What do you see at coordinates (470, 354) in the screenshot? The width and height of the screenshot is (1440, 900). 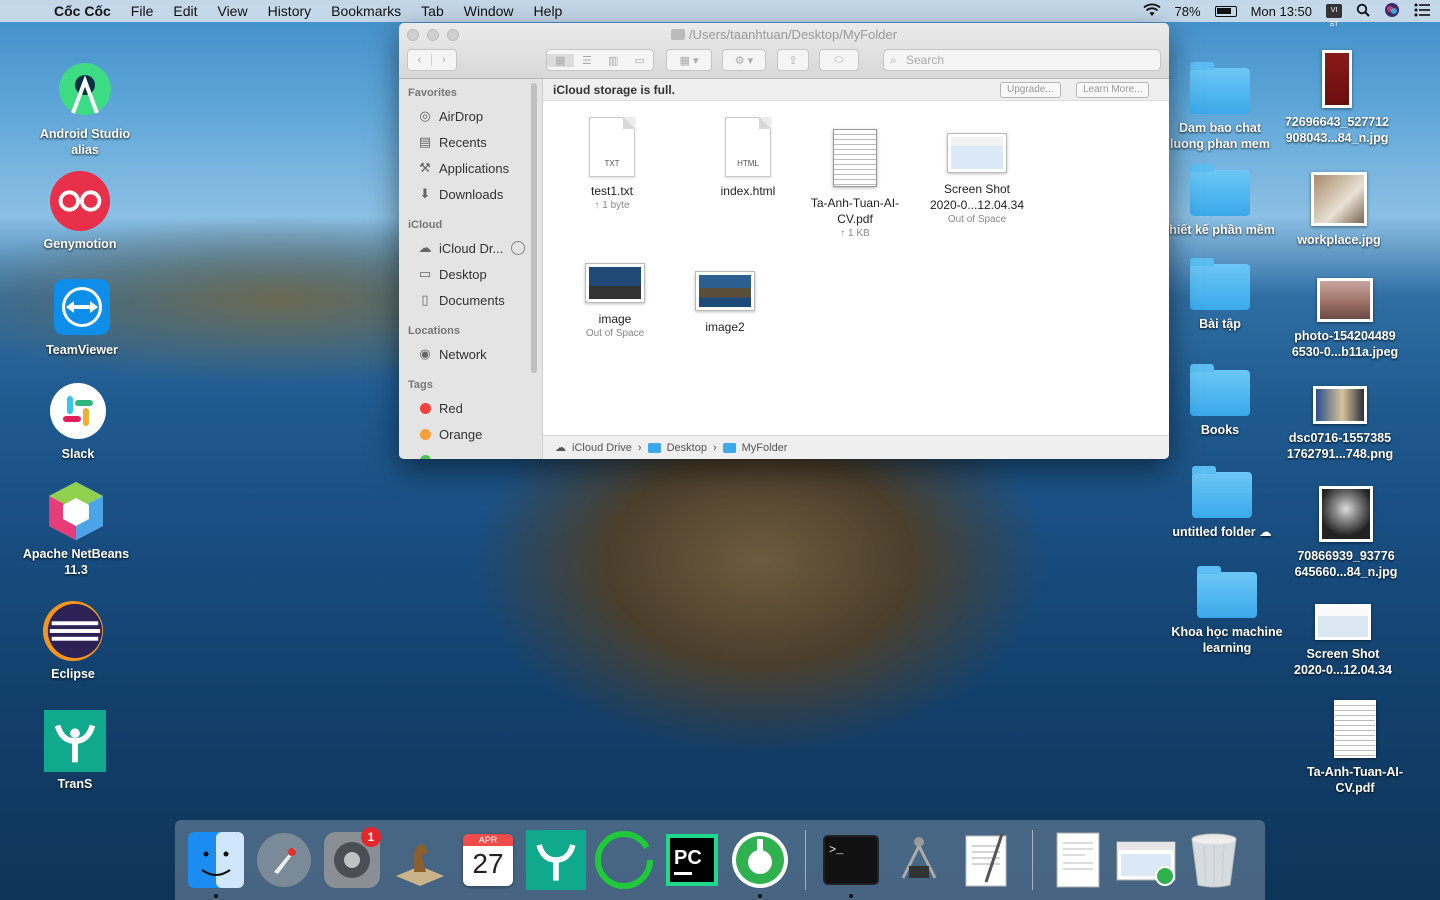 I see `sidebar-item-network: ◉ Network` at bounding box center [470, 354].